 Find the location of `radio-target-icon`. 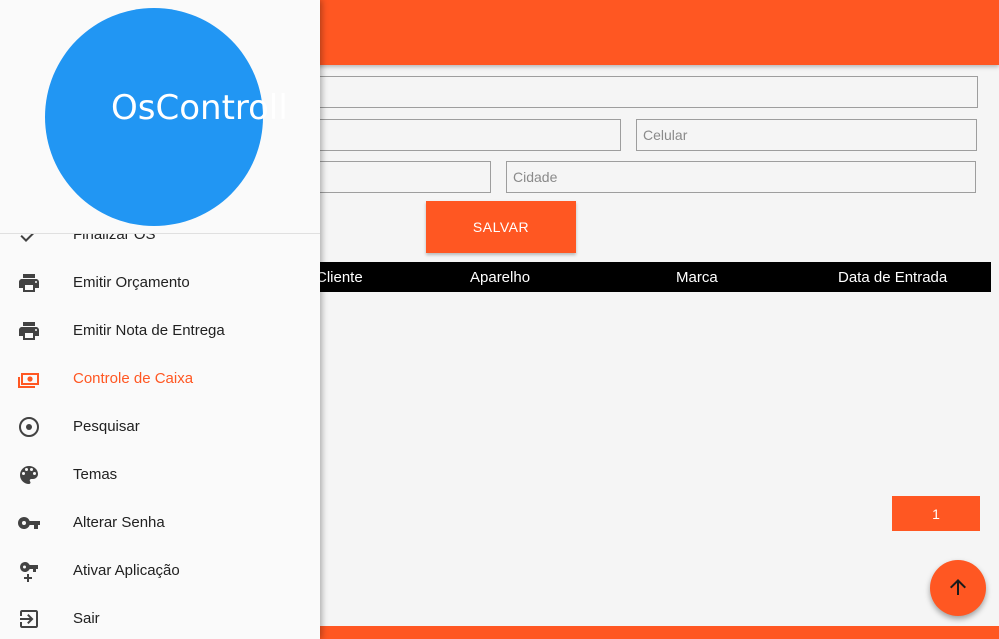

radio-target-icon is located at coordinates (29, 427).